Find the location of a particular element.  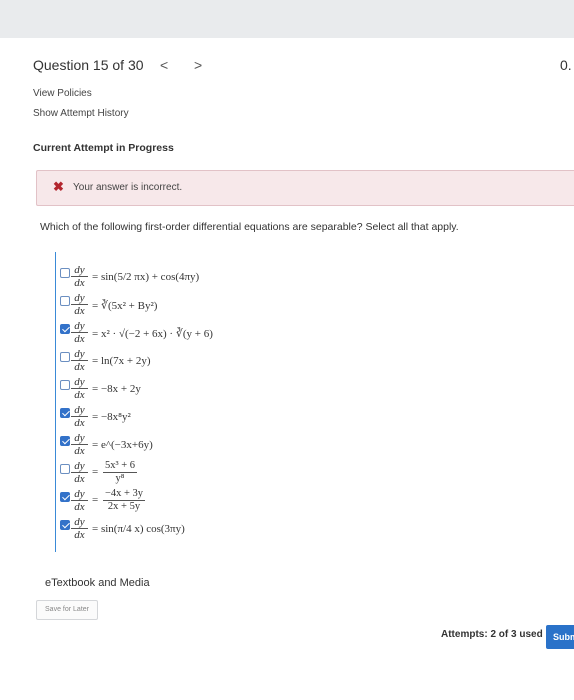

option-expression: = e^(−3x+6y) is located at coordinates (122, 445).